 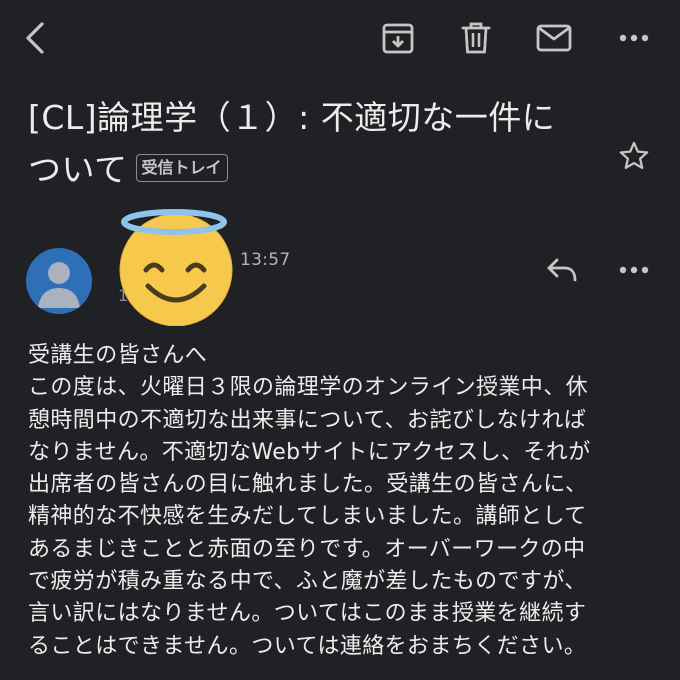 I want to click on body-line: 憩時間中の不適切な出来事について、お詫びしなければ, so click(x=307, y=420).